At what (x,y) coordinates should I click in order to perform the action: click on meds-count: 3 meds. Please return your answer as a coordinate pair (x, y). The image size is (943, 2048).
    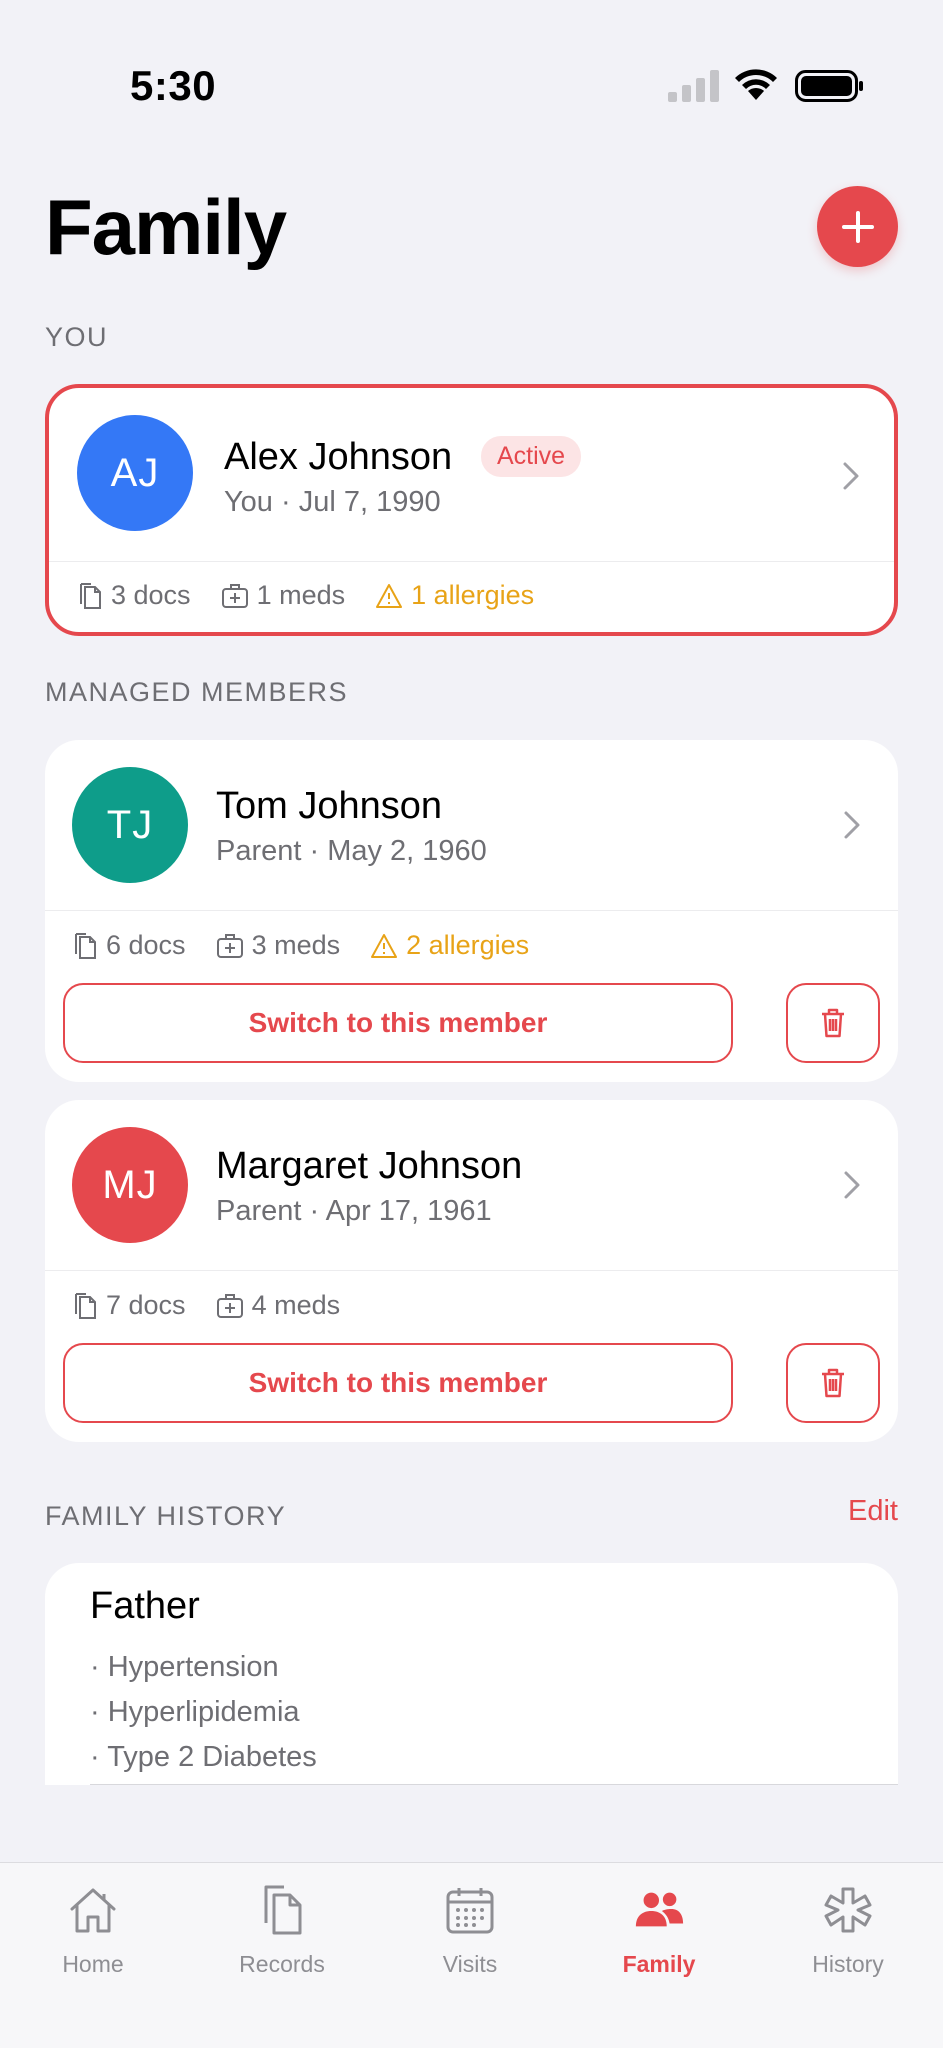
    Looking at the image, I should click on (296, 945).